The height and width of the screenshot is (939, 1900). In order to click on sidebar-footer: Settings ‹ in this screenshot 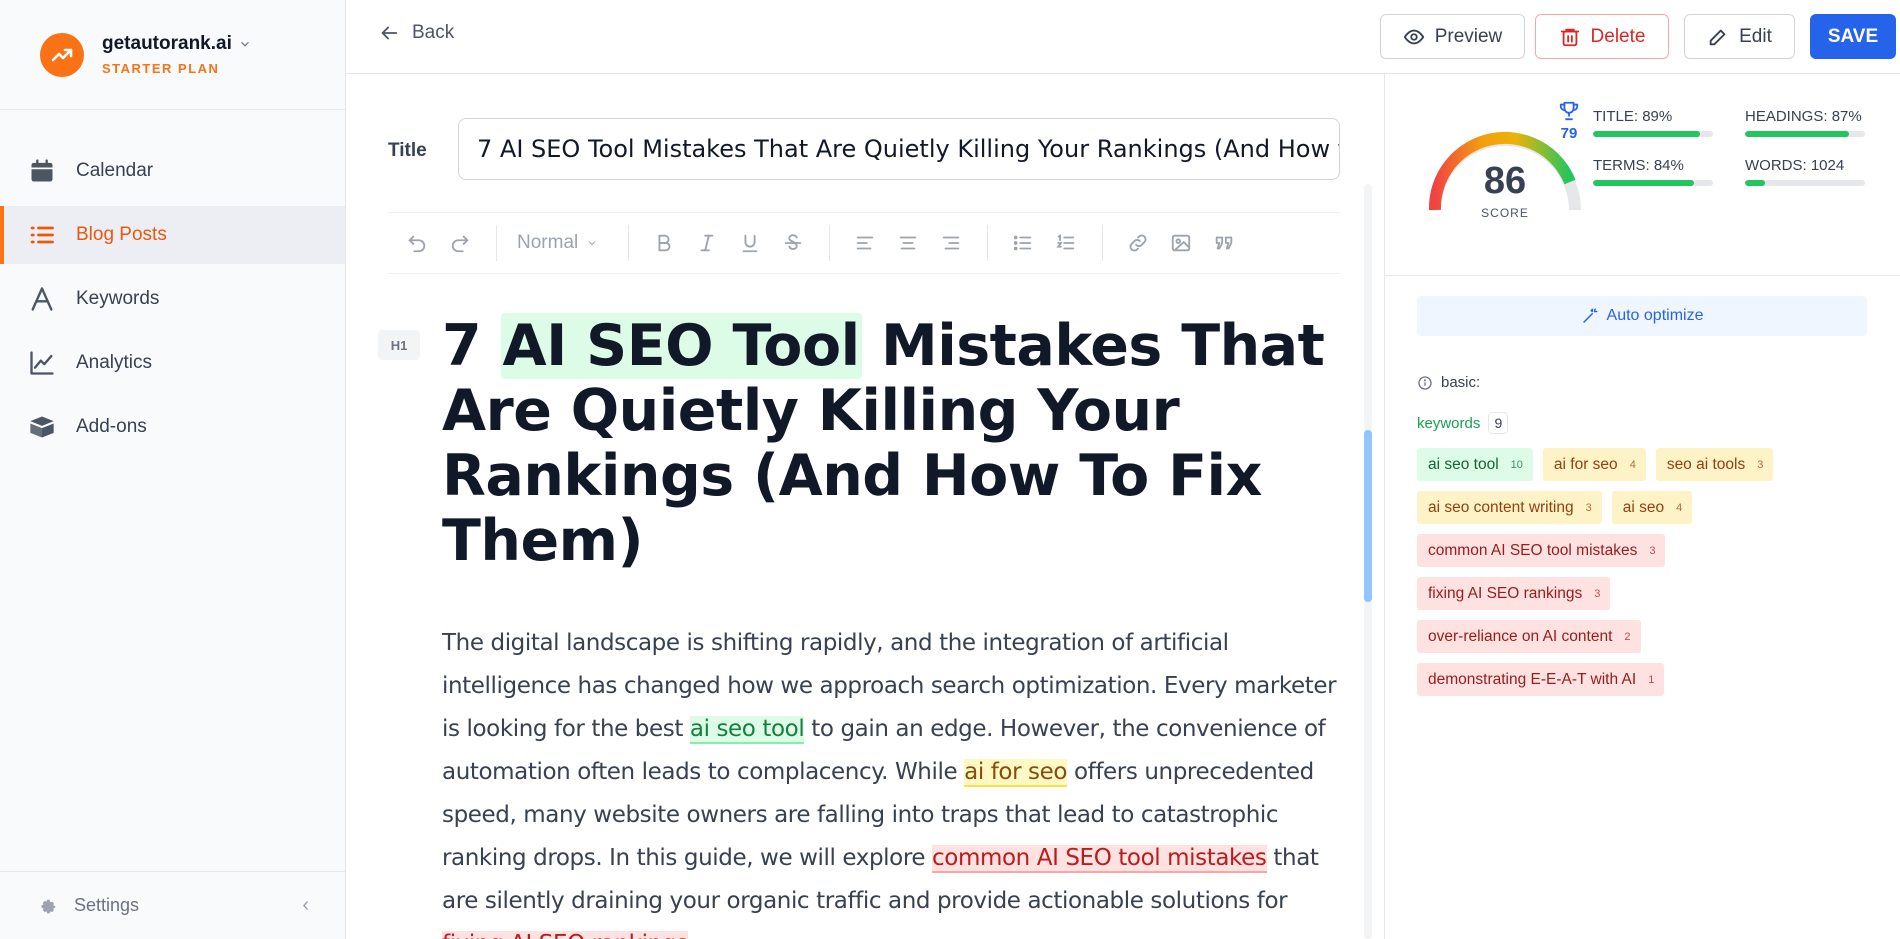, I will do `click(172, 905)`.